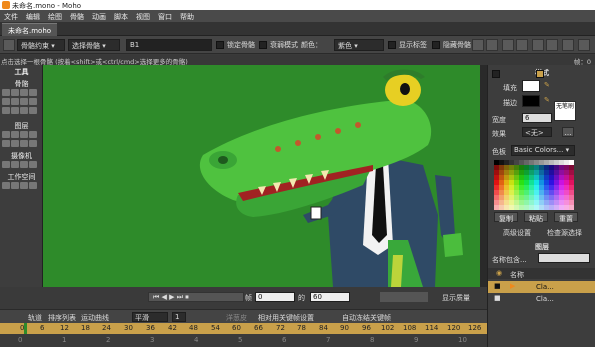 The image size is (595, 347). Describe the element at coordinates (531, 101) in the screenshot. I see `stroke-color-swatch` at that location.